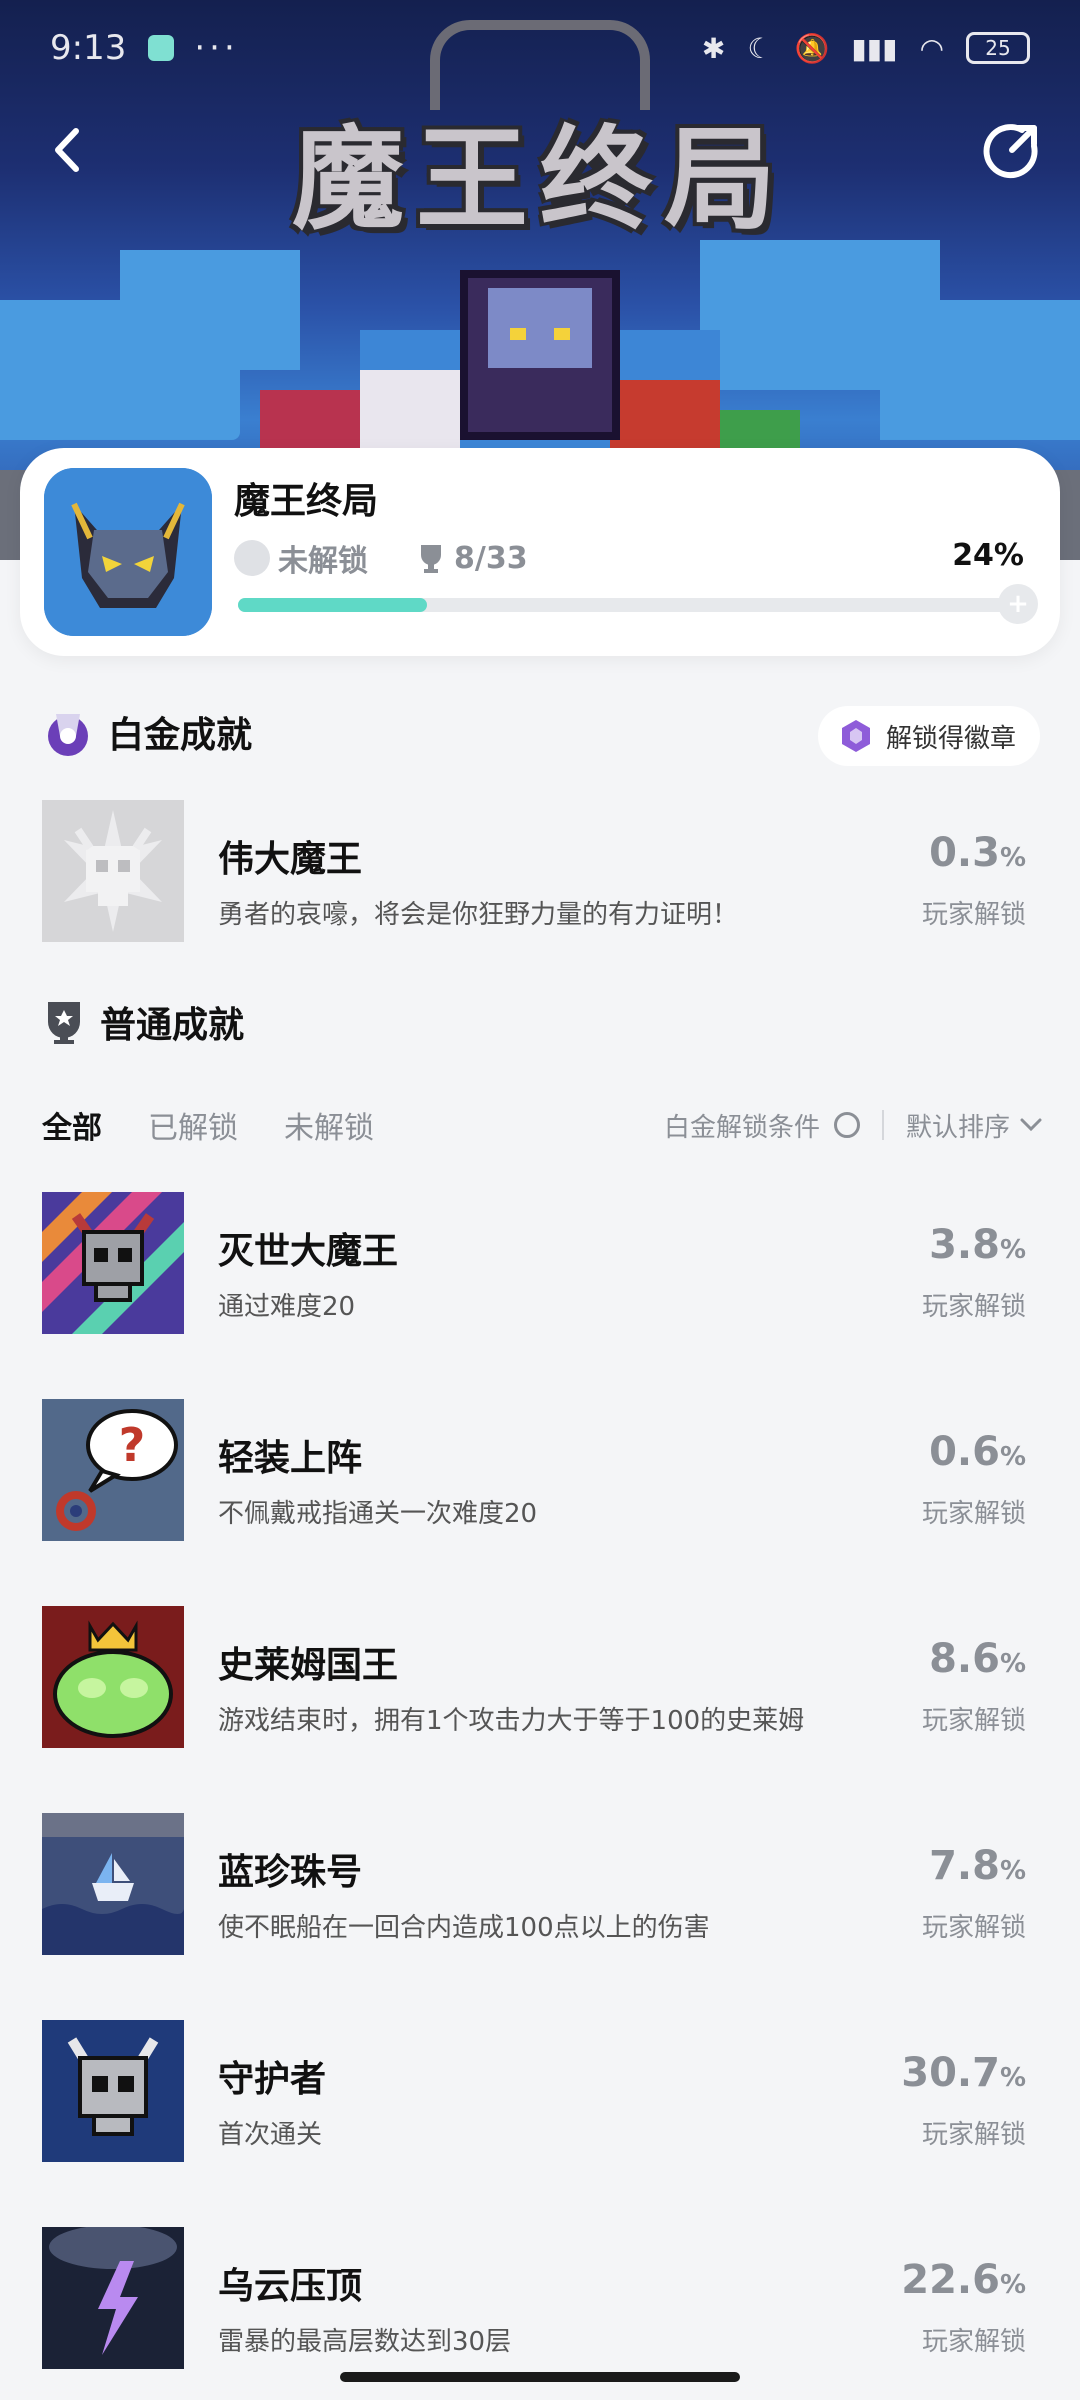 This screenshot has width=1080, height=2400. Describe the element at coordinates (980, 370) in the screenshot. I see `banner-cloud` at that location.